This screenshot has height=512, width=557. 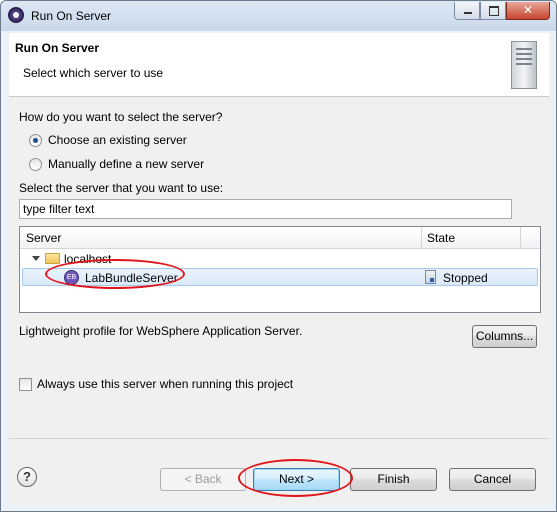 I want to click on page-subtitle: Select which server to use, so click(x=93, y=73).